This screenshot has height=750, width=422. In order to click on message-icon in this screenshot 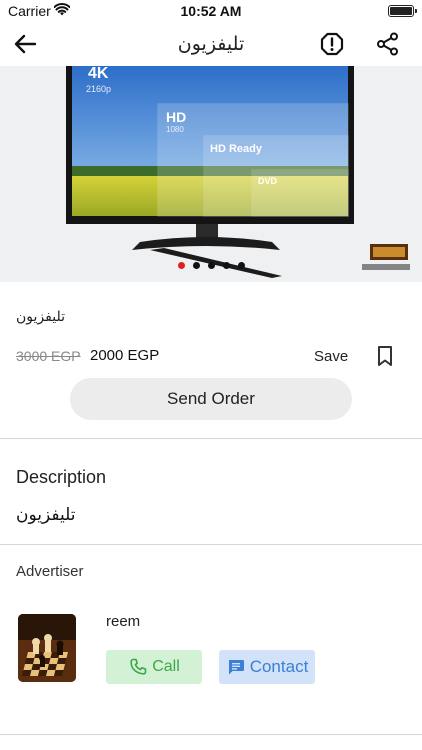, I will do `click(236, 667)`.